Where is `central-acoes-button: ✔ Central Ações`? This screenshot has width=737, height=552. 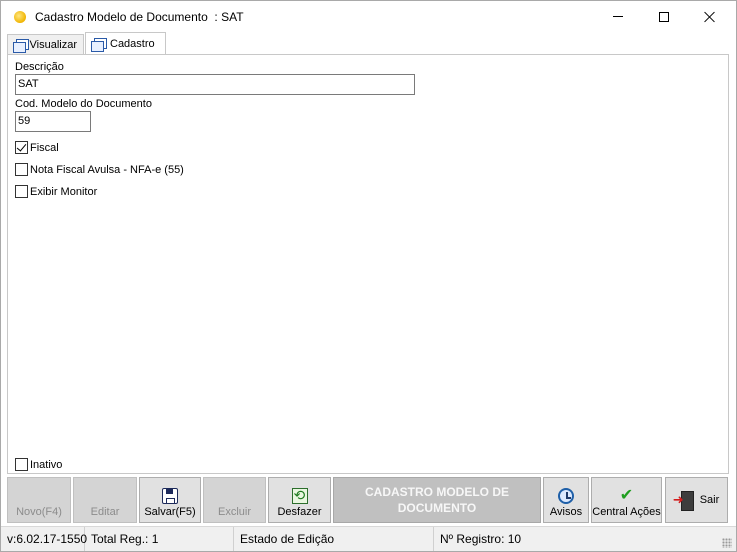
central-acoes-button: ✔ Central Ações is located at coordinates (626, 500).